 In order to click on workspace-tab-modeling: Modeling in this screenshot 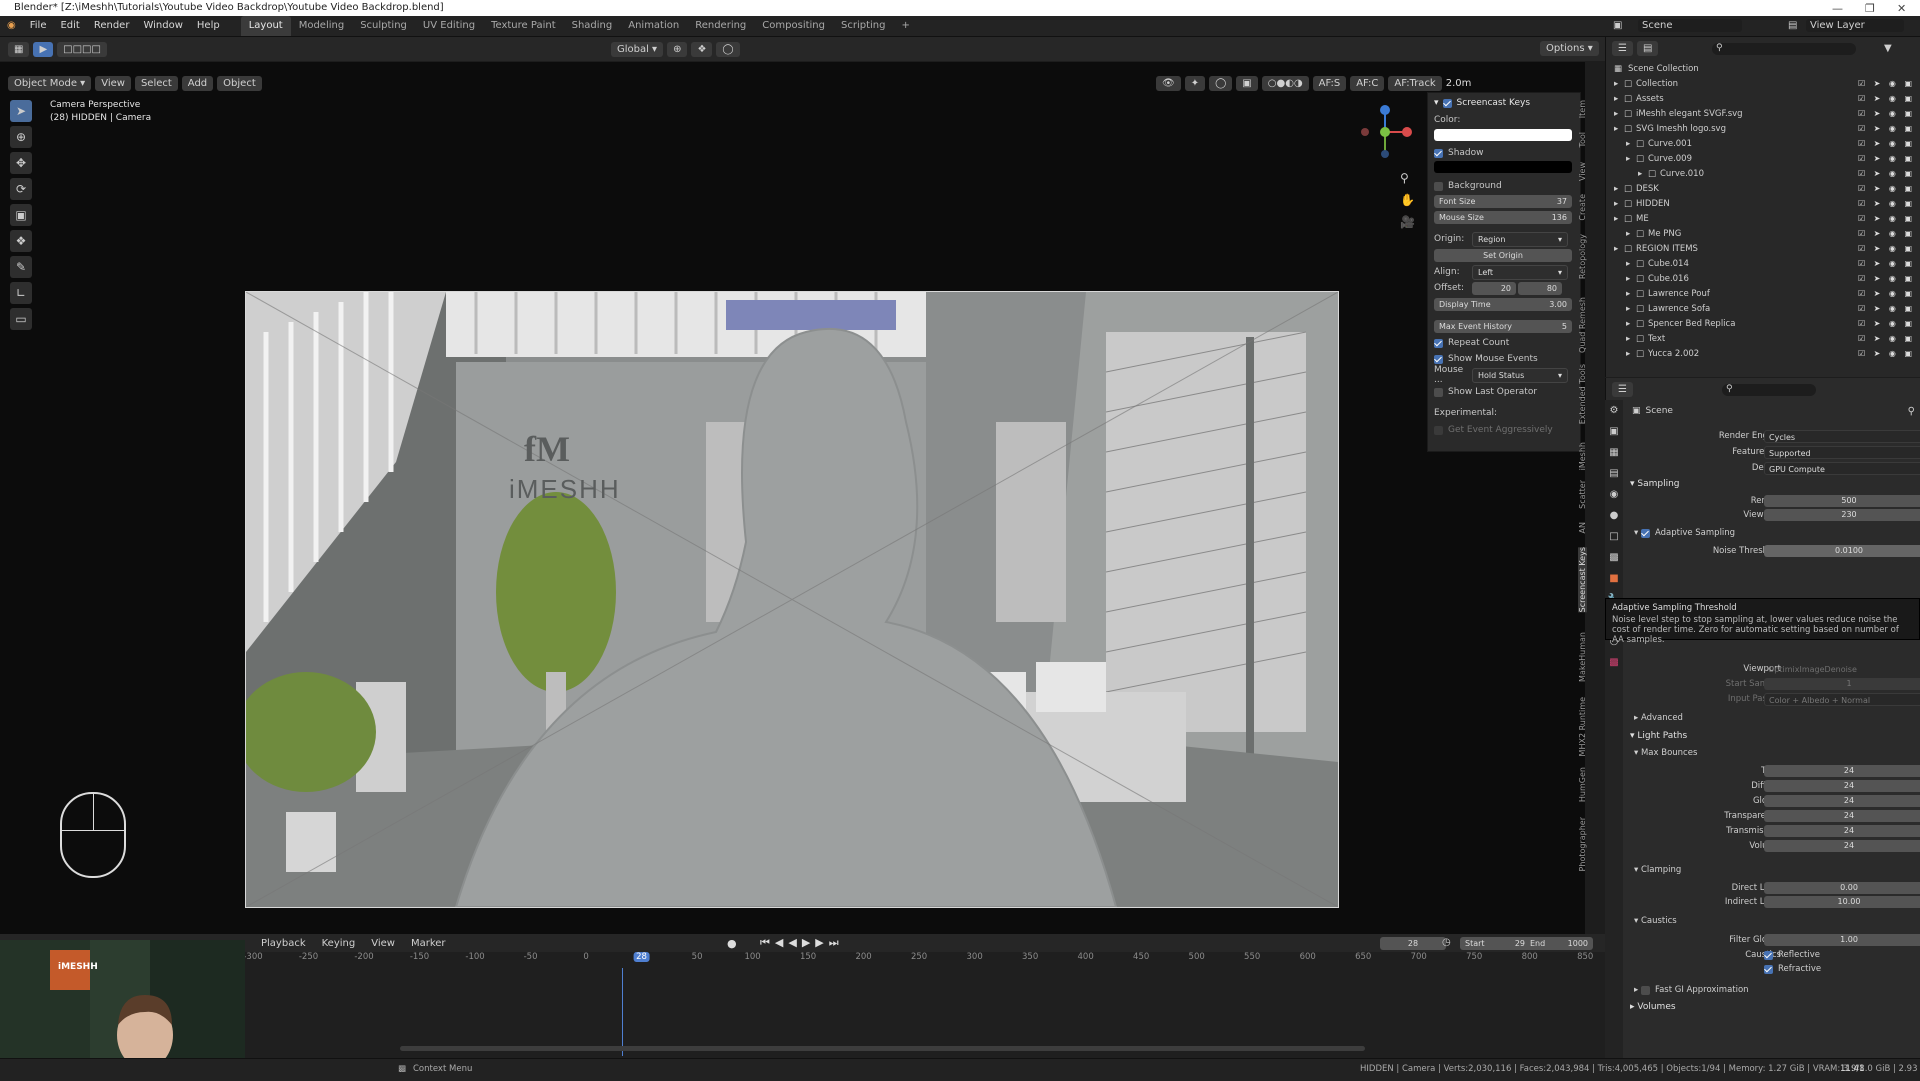, I will do `click(322, 26)`.